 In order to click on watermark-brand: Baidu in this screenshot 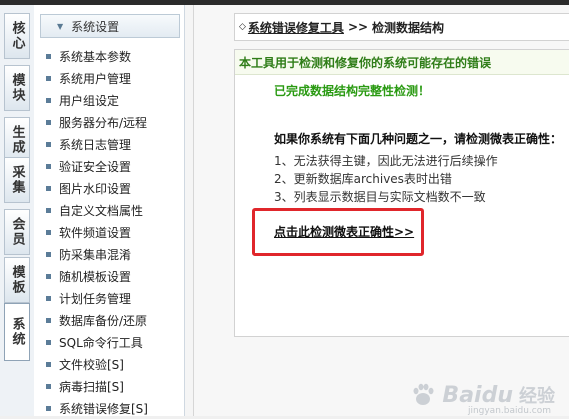, I will do `click(477, 395)`.